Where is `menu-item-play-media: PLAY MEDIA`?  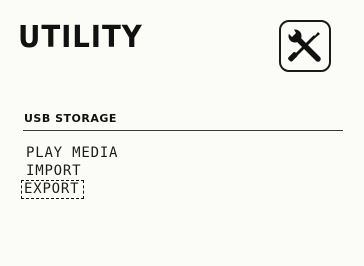 menu-item-play-media: PLAY MEDIA is located at coordinates (71, 153).